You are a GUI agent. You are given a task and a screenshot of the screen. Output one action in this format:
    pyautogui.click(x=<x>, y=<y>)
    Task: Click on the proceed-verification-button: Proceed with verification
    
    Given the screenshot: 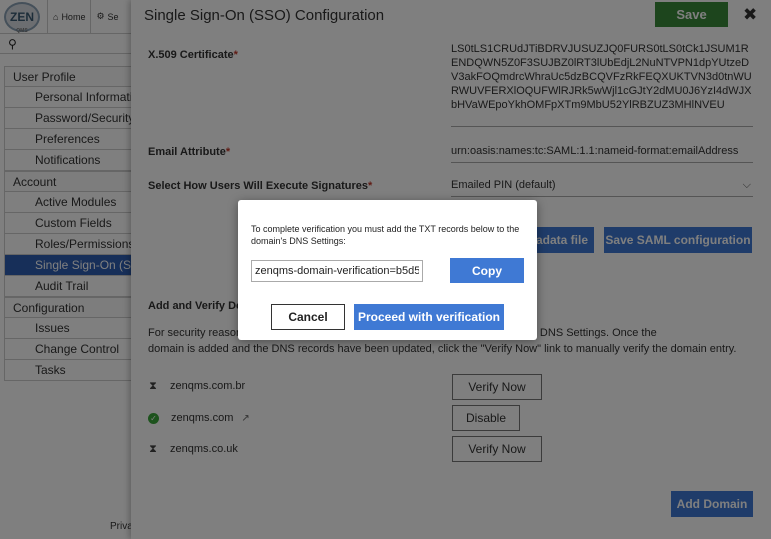 What is the action you would take?
    pyautogui.click(x=429, y=317)
    